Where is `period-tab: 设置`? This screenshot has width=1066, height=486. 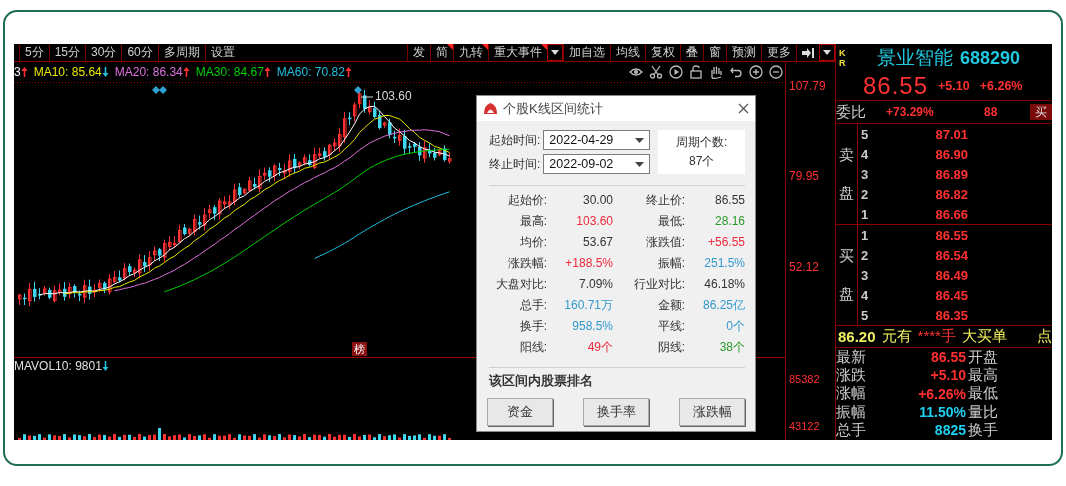 period-tab: 设置 is located at coordinates (222, 52).